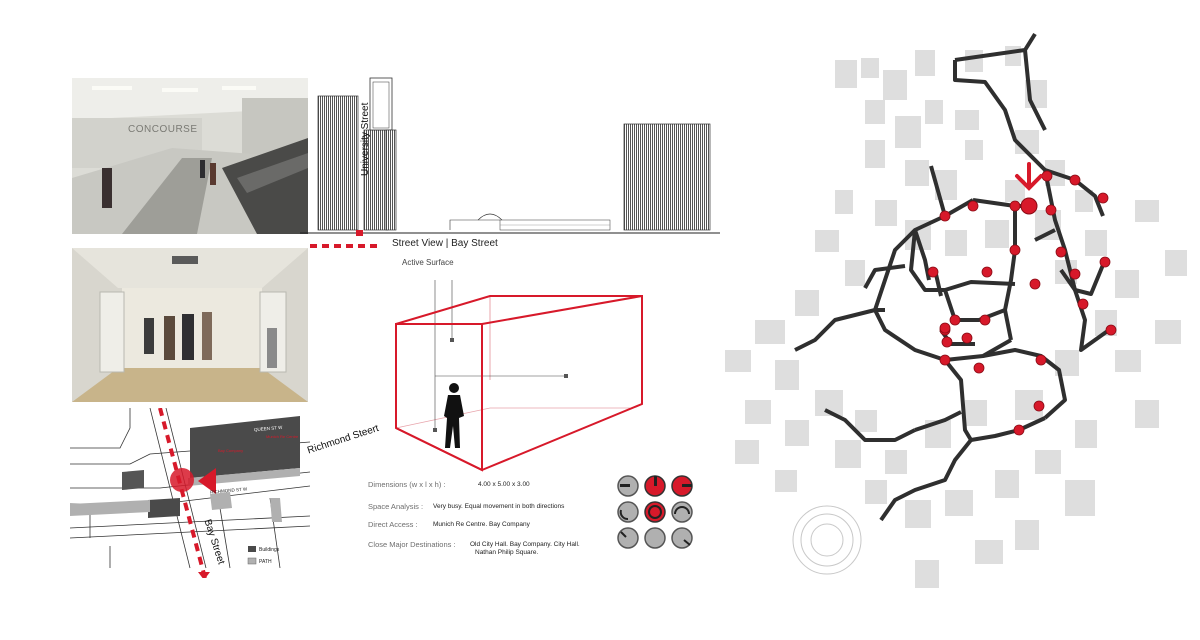  Describe the element at coordinates (445, 243) in the screenshot. I see `elevation-caption: Street View | Bay Street` at that location.